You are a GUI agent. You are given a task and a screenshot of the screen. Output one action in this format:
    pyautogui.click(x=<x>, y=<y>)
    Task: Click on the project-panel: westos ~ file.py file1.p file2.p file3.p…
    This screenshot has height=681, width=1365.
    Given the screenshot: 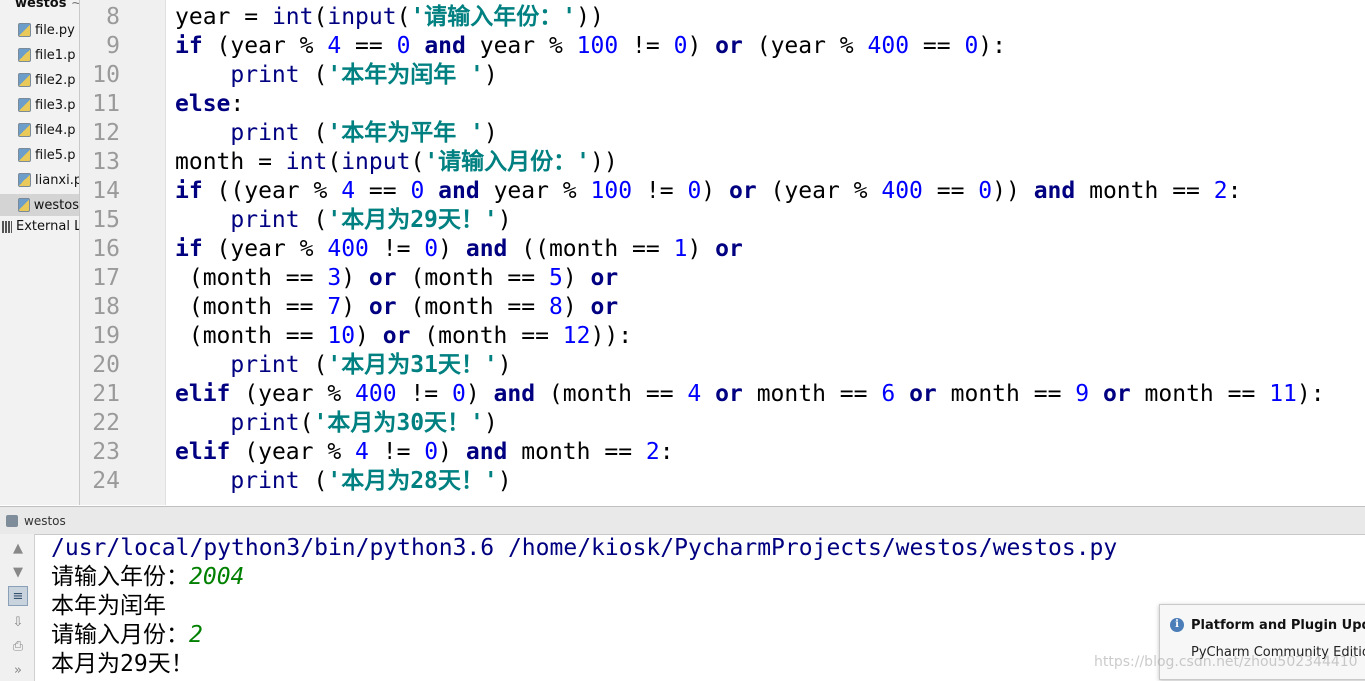 What is the action you would take?
    pyautogui.click(x=40, y=252)
    